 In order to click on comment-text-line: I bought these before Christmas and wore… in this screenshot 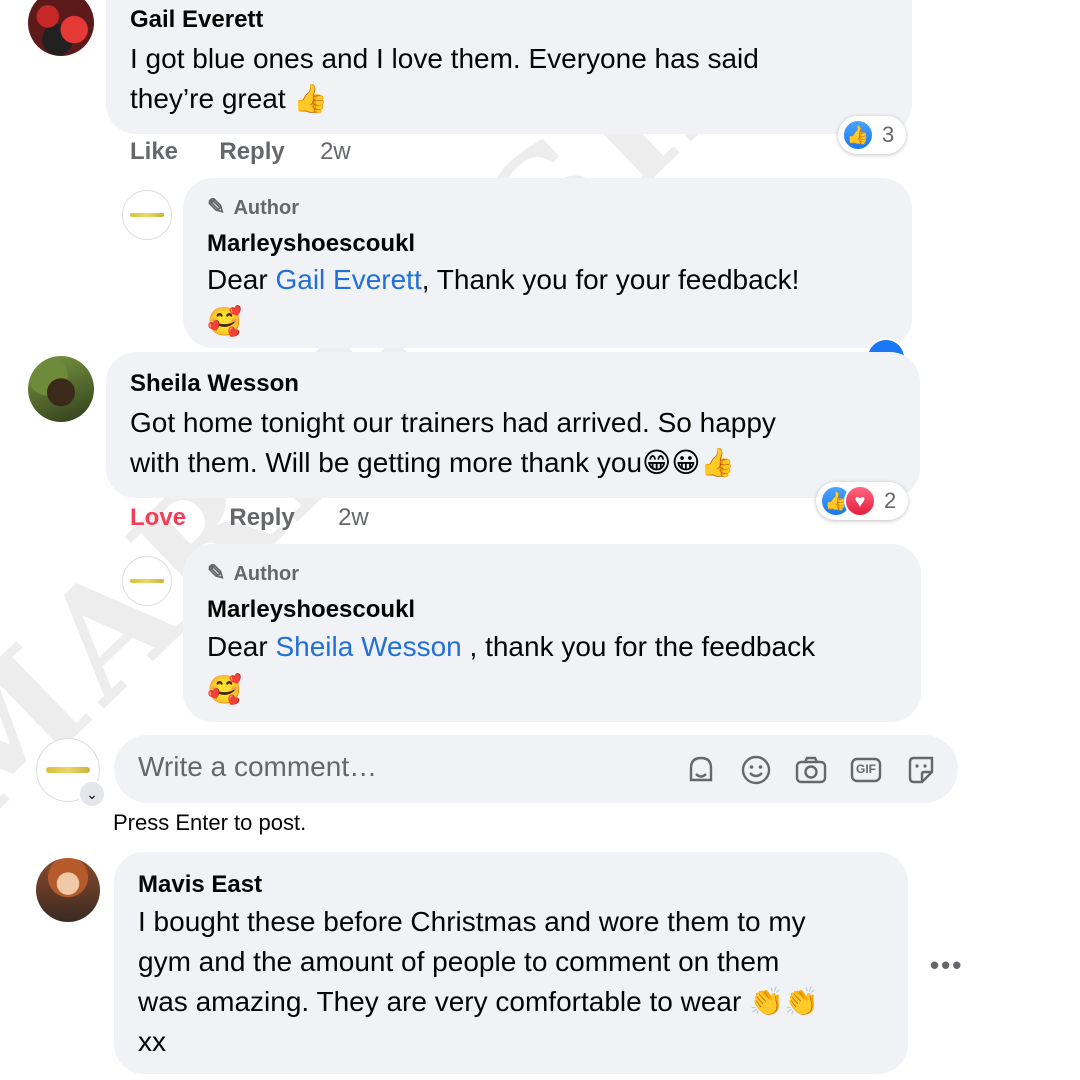, I will do `click(472, 921)`.